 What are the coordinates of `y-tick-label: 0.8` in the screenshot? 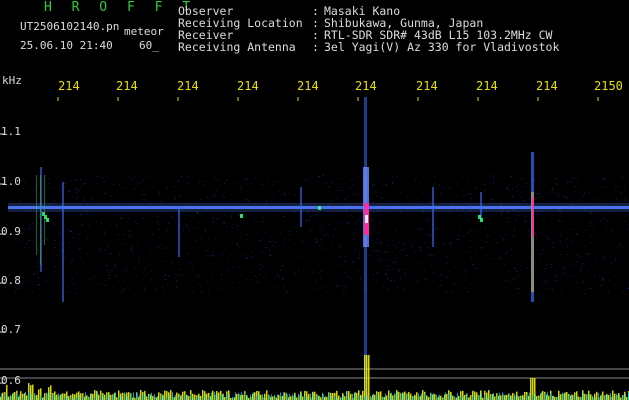 It's located at (11, 280).